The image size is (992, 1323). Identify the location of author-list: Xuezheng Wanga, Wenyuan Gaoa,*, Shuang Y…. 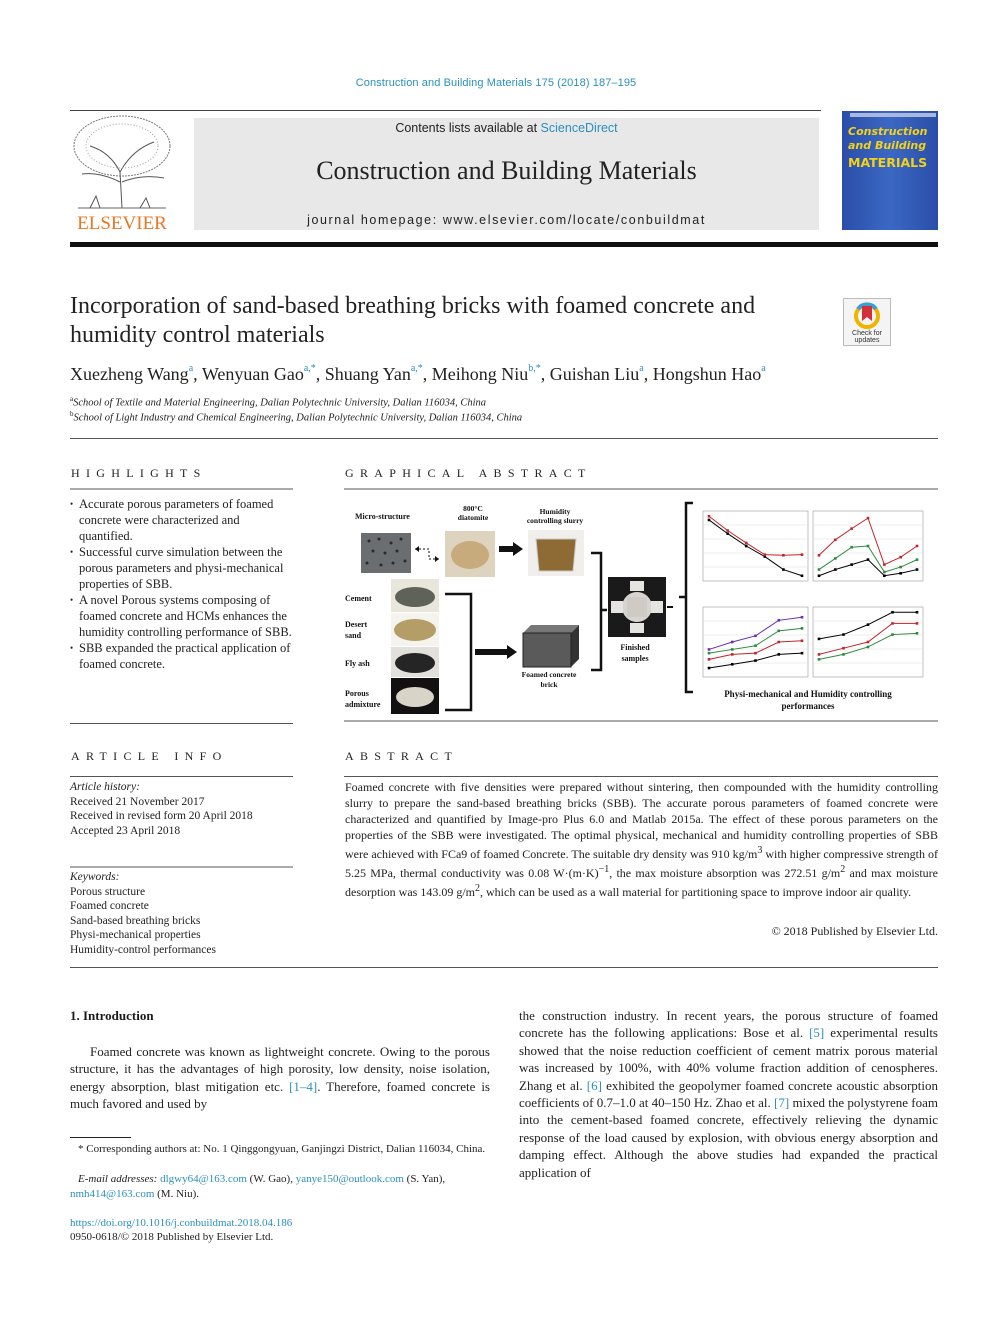
(418, 373).